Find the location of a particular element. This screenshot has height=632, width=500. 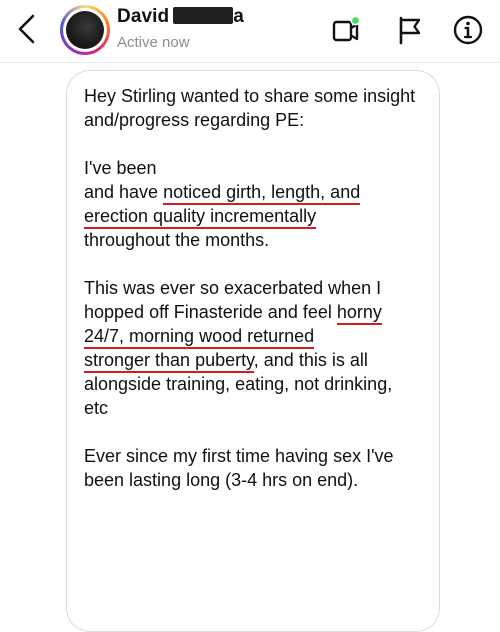

chevron-left-icon is located at coordinates (26, 29).